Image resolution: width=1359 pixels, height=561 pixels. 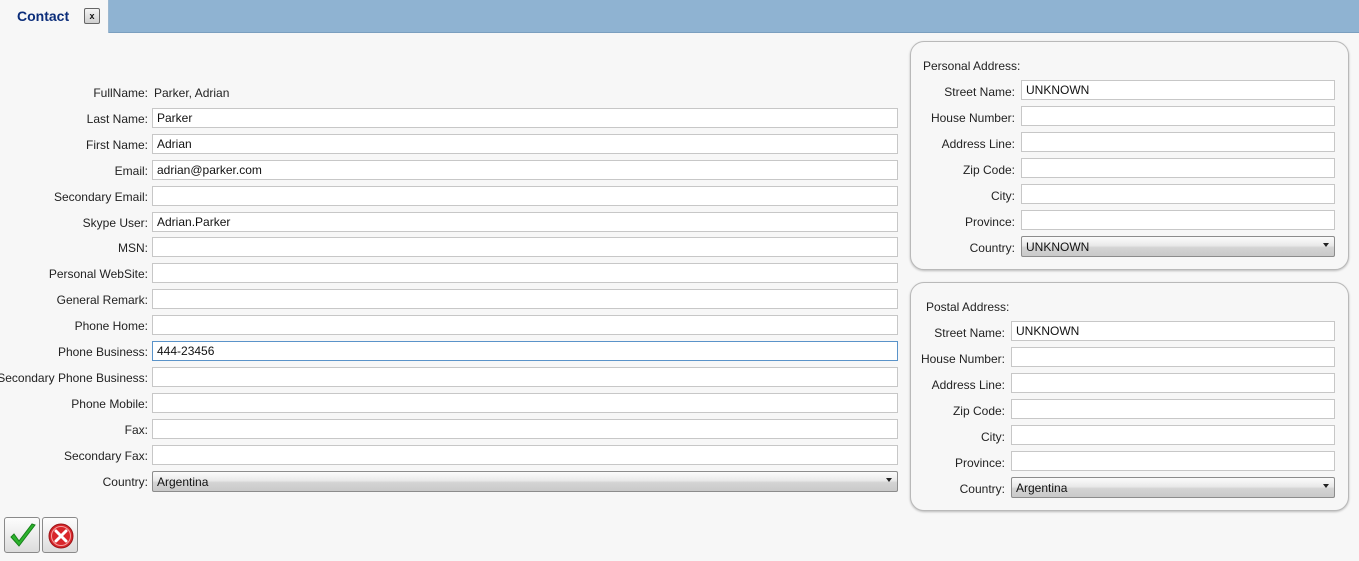 What do you see at coordinates (525, 299) in the screenshot?
I see `remark-input` at bounding box center [525, 299].